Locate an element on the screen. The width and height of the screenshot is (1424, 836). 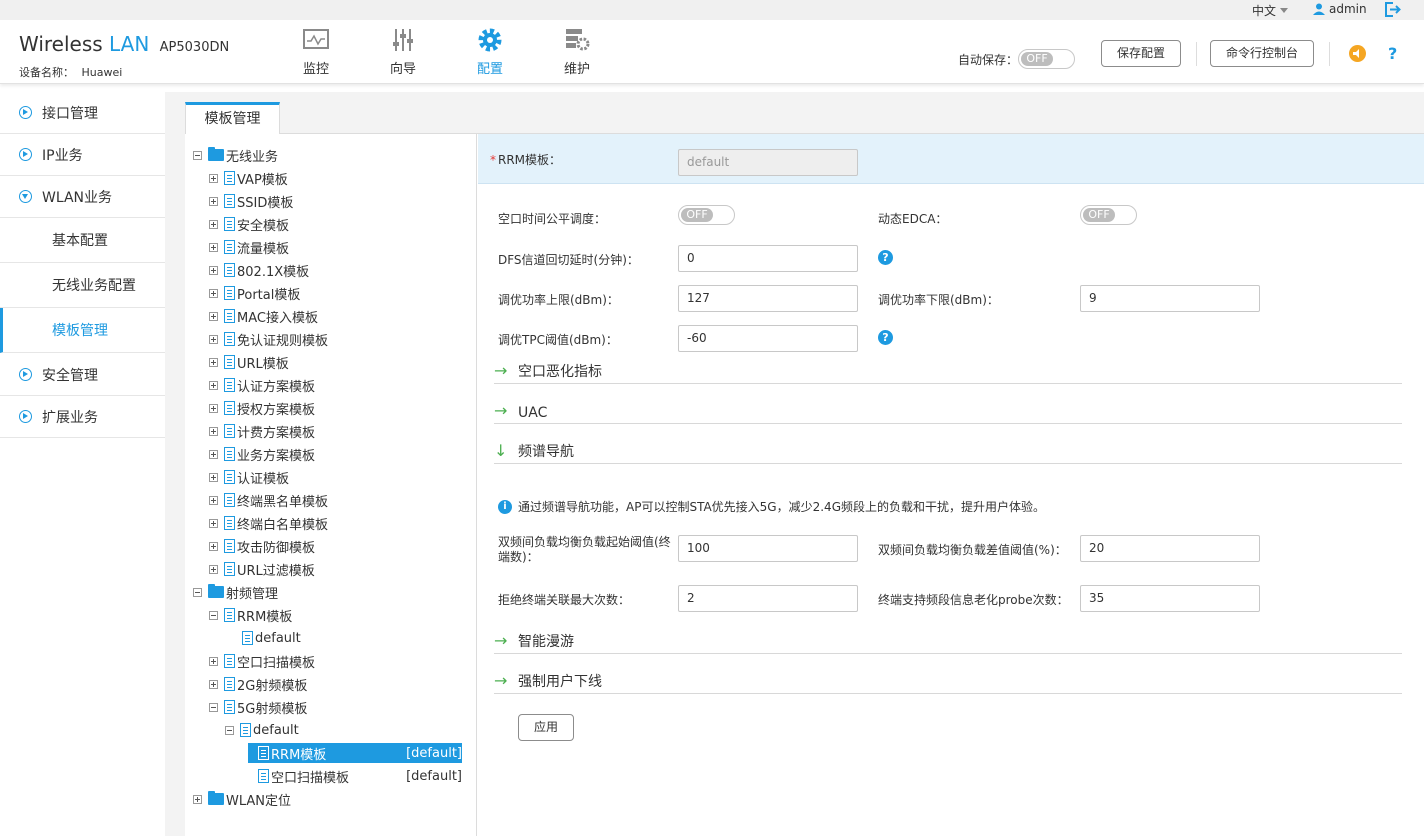
tree-node-template: URL过滤模板 is located at coordinates (262, 569).